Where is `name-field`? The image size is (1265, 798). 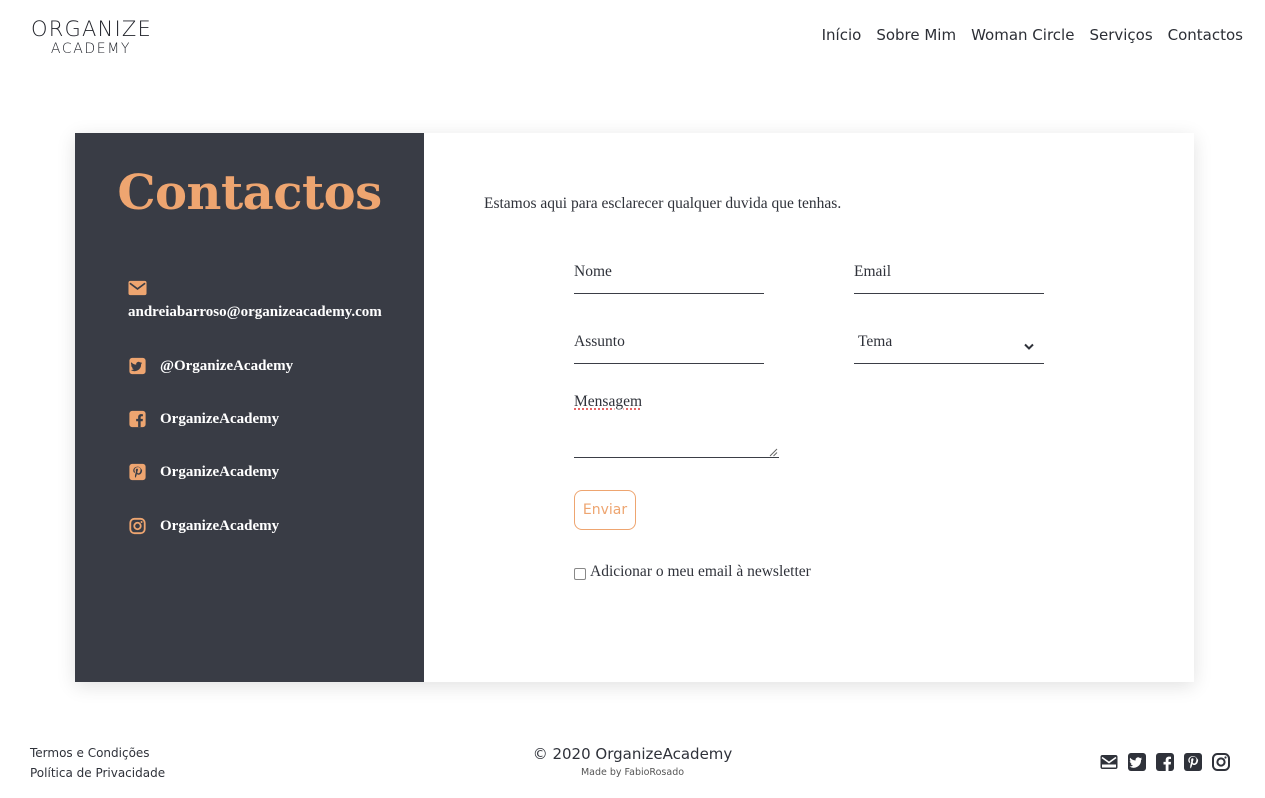
name-field is located at coordinates (669, 272).